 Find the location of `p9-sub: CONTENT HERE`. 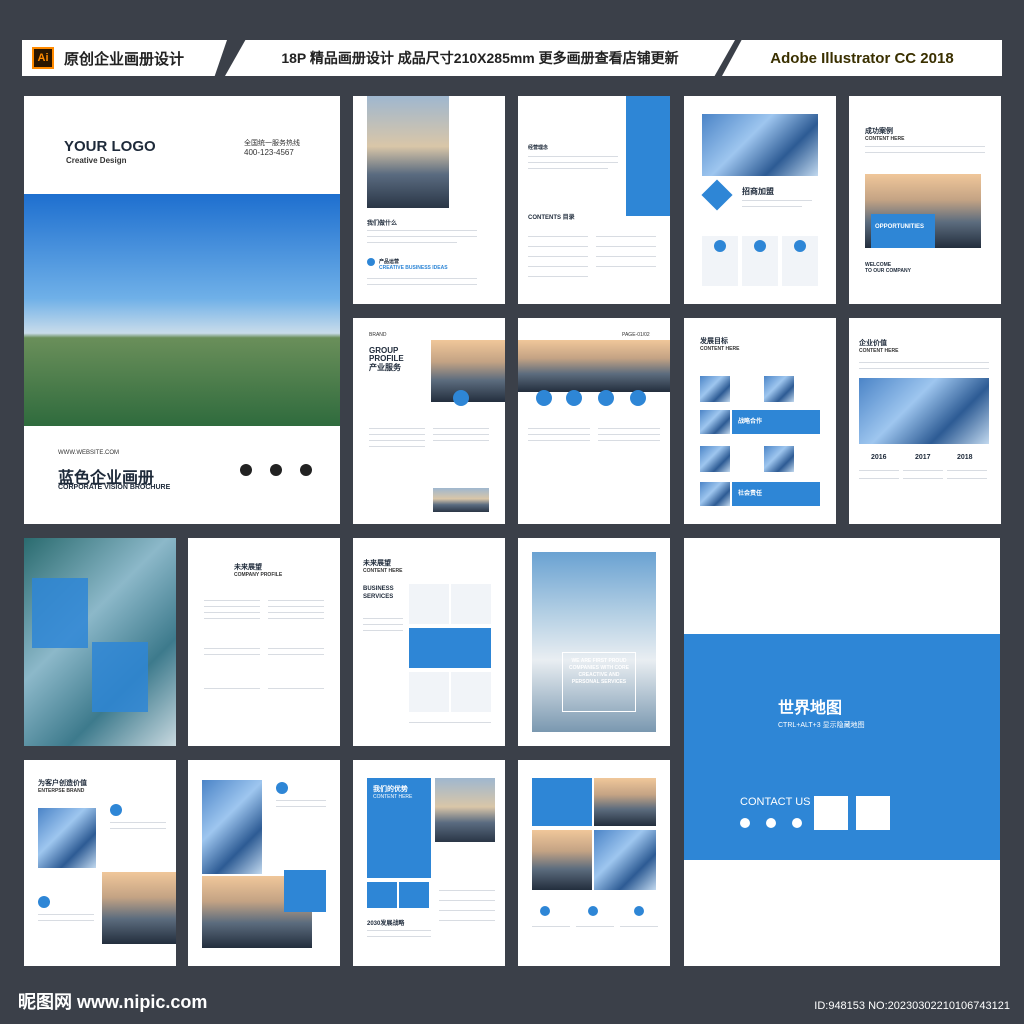

p9-sub: CONTENT HERE is located at coordinates (879, 351).